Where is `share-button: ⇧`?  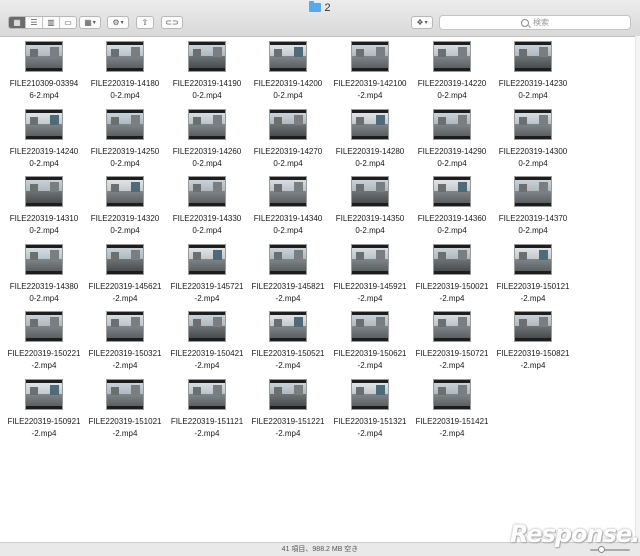
share-button: ⇧ is located at coordinates (145, 22).